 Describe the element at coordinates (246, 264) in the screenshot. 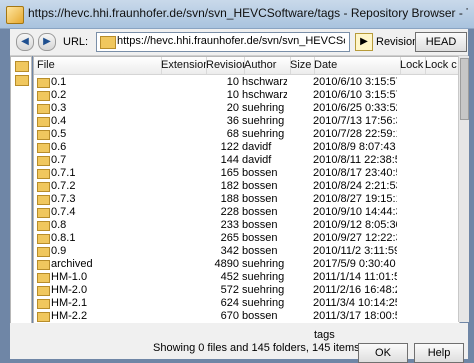

I see `table-row: archived 4890 suehring 2017/5/9 0:30:40` at that location.